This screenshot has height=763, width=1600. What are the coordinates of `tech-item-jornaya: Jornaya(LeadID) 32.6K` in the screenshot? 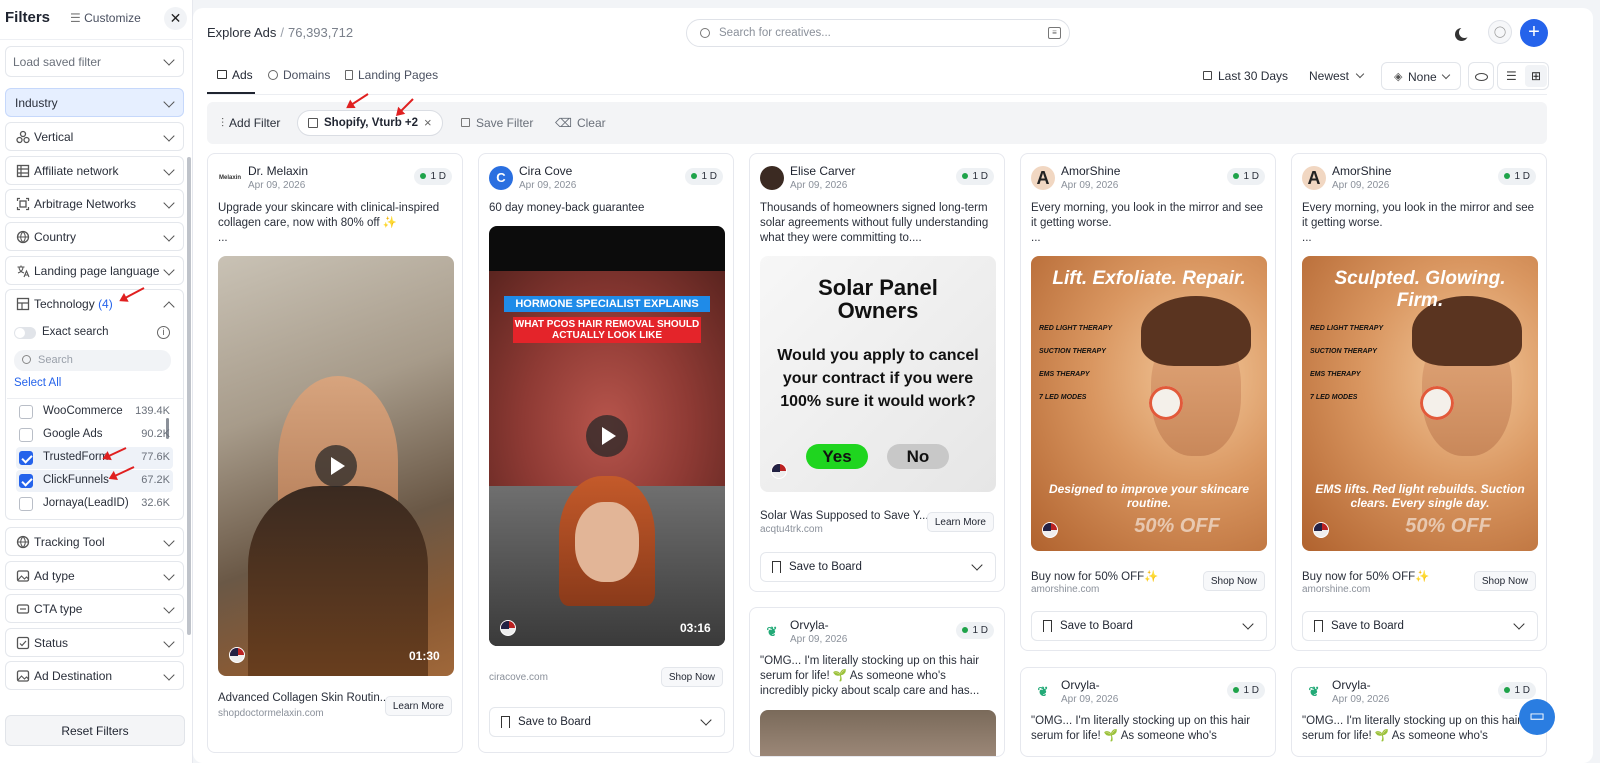 It's located at (94, 504).